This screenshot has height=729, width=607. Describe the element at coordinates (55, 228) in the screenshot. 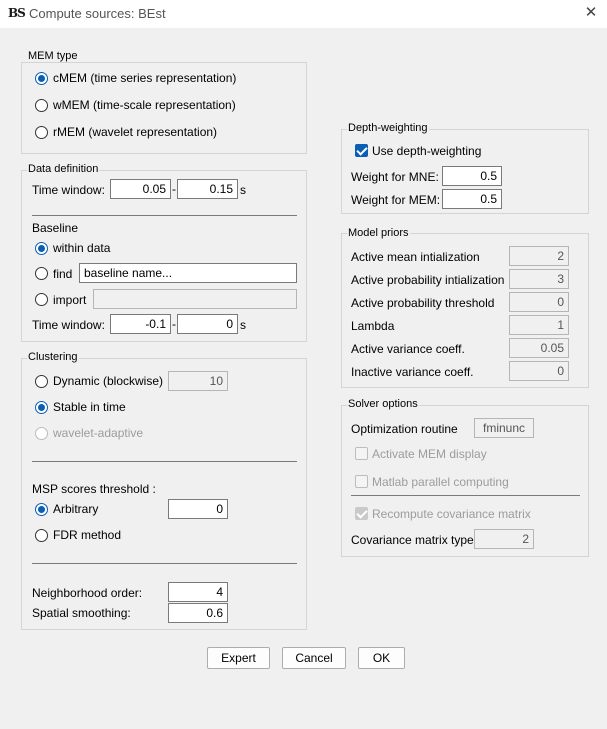

I see `baseline-heading: Baseline` at that location.